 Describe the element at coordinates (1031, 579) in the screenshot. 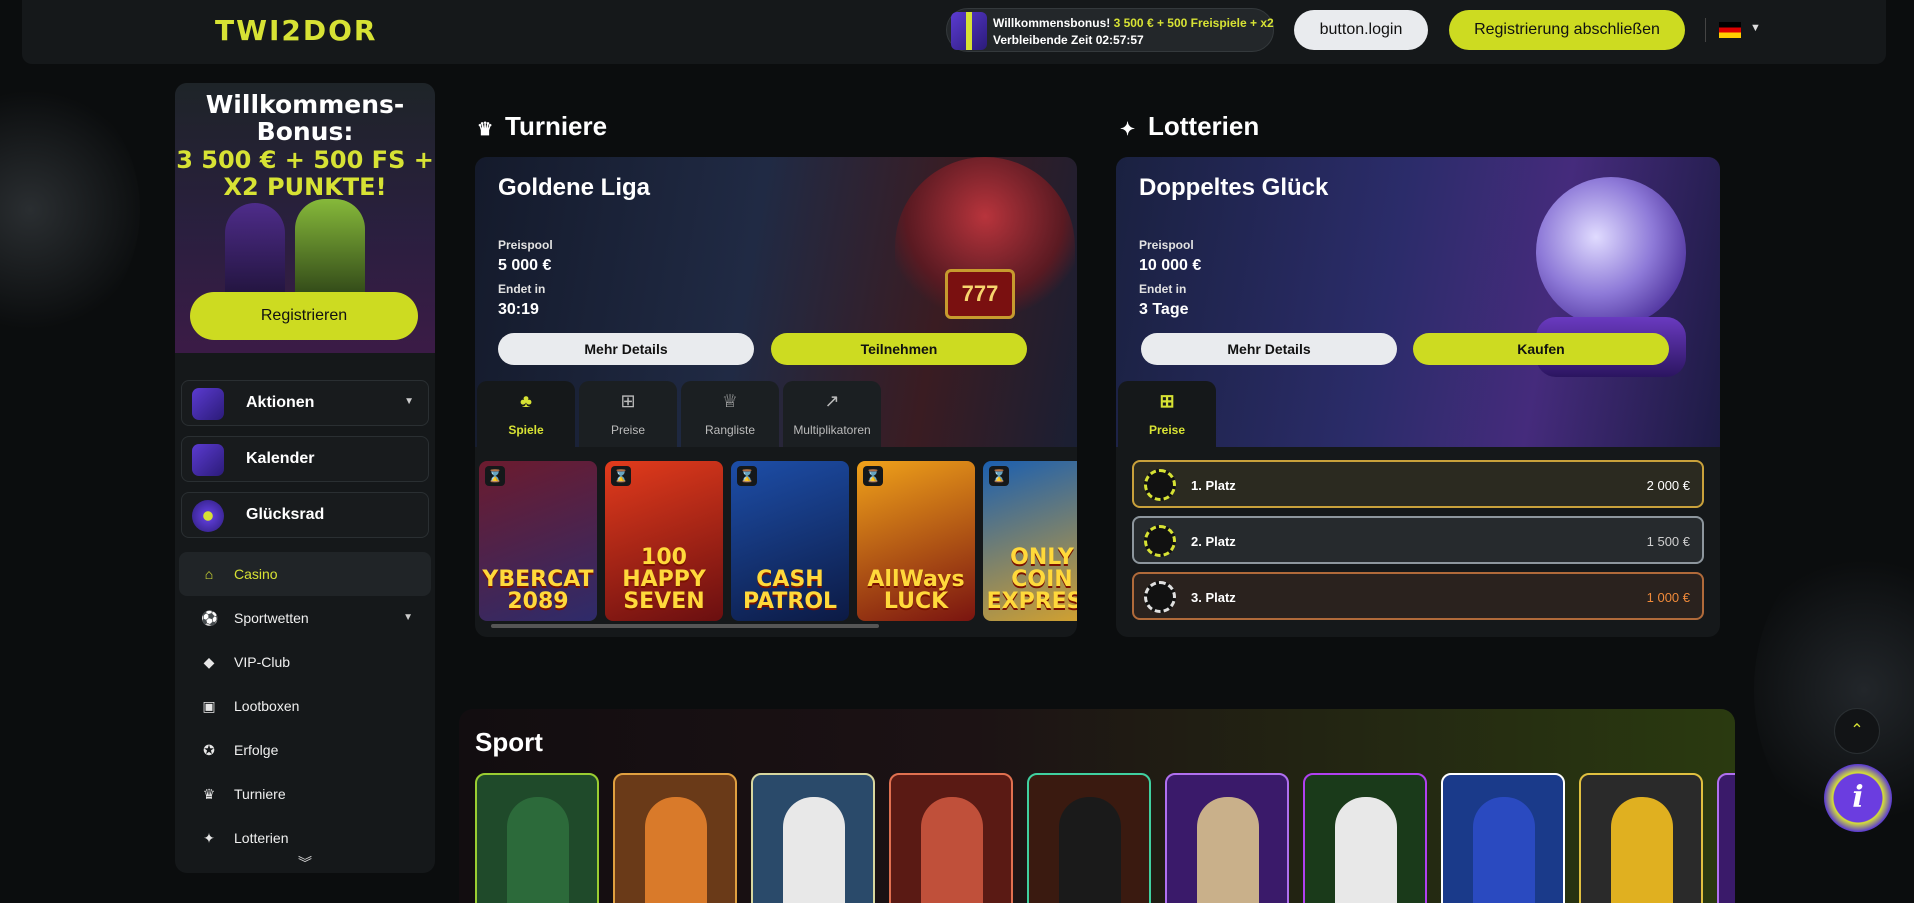

I see `game-title: ONLY COIN EXPRESS` at that location.